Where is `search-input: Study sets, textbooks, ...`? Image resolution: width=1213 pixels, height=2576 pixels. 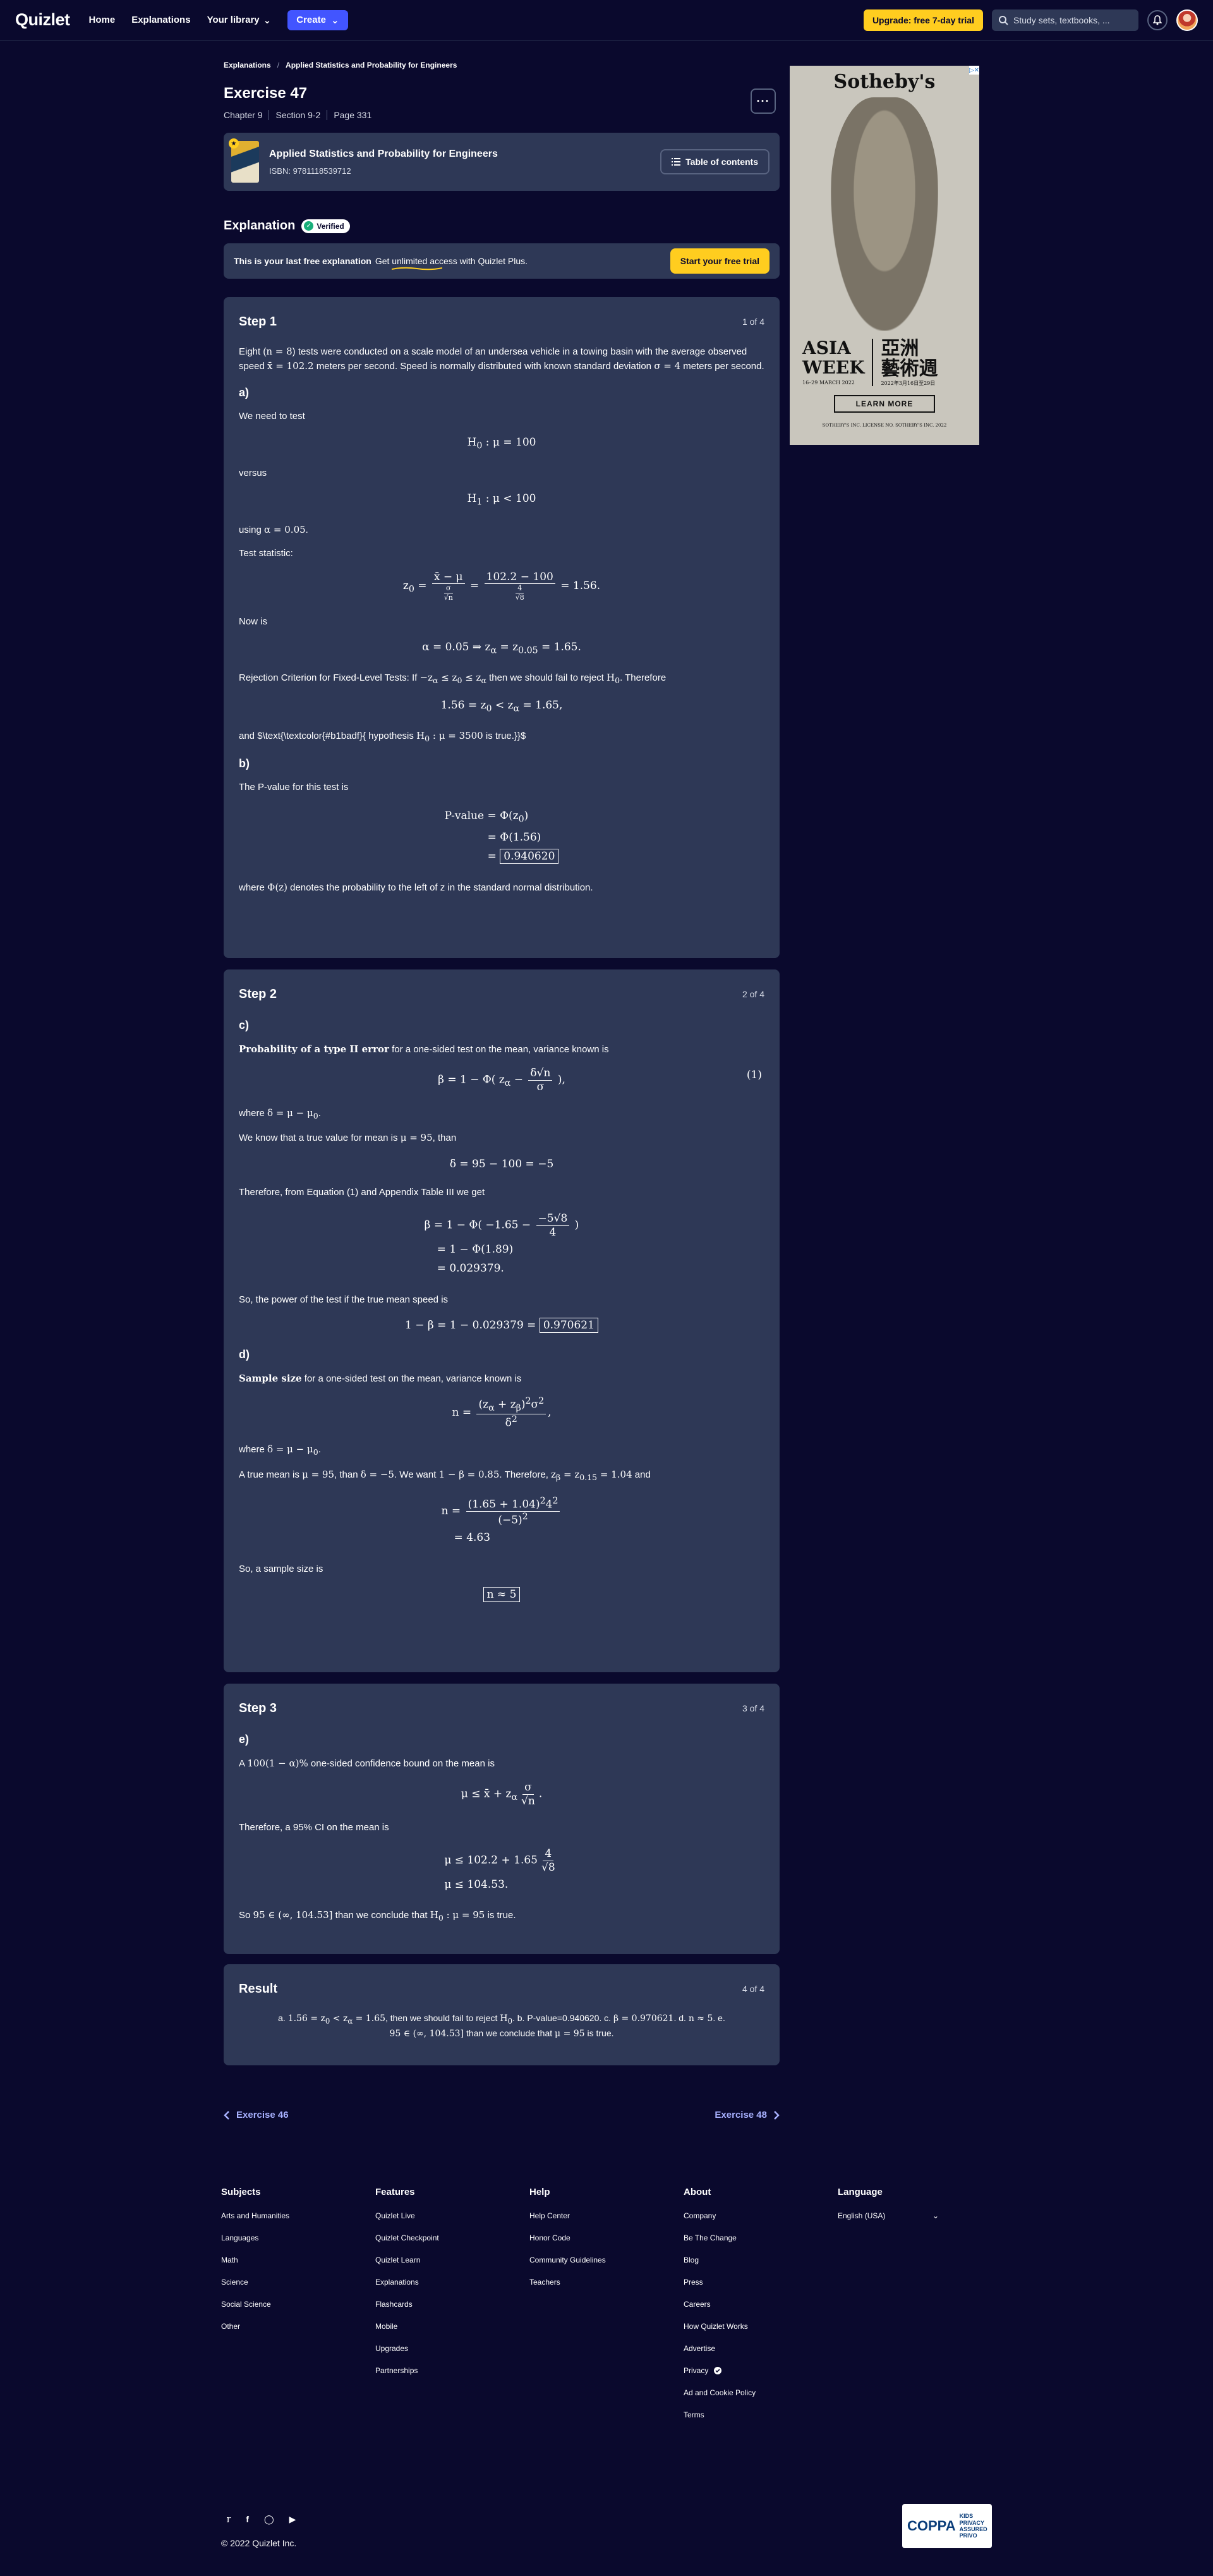 search-input: Study sets, textbooks, ... is located at coordinates (1065, 20).